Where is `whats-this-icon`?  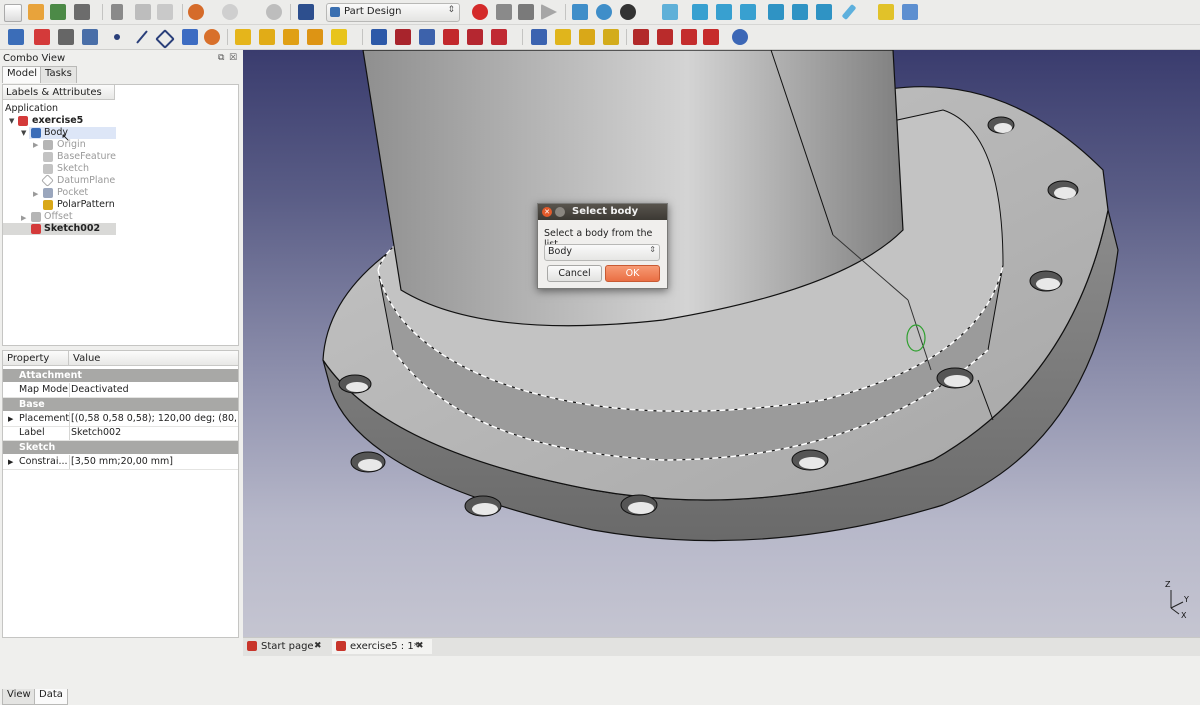
whats-this-icon is located at coordinates (306, 12).